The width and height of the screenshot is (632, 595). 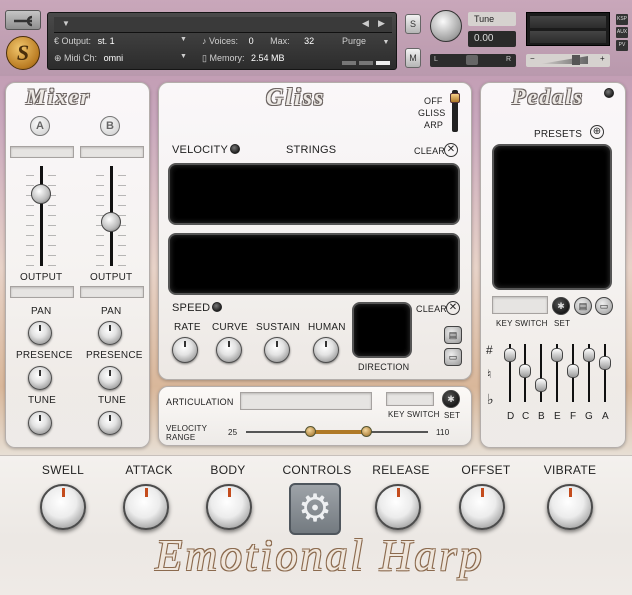 I want to click on pedals-save-icon: ▤, so click(x=583, y=306).